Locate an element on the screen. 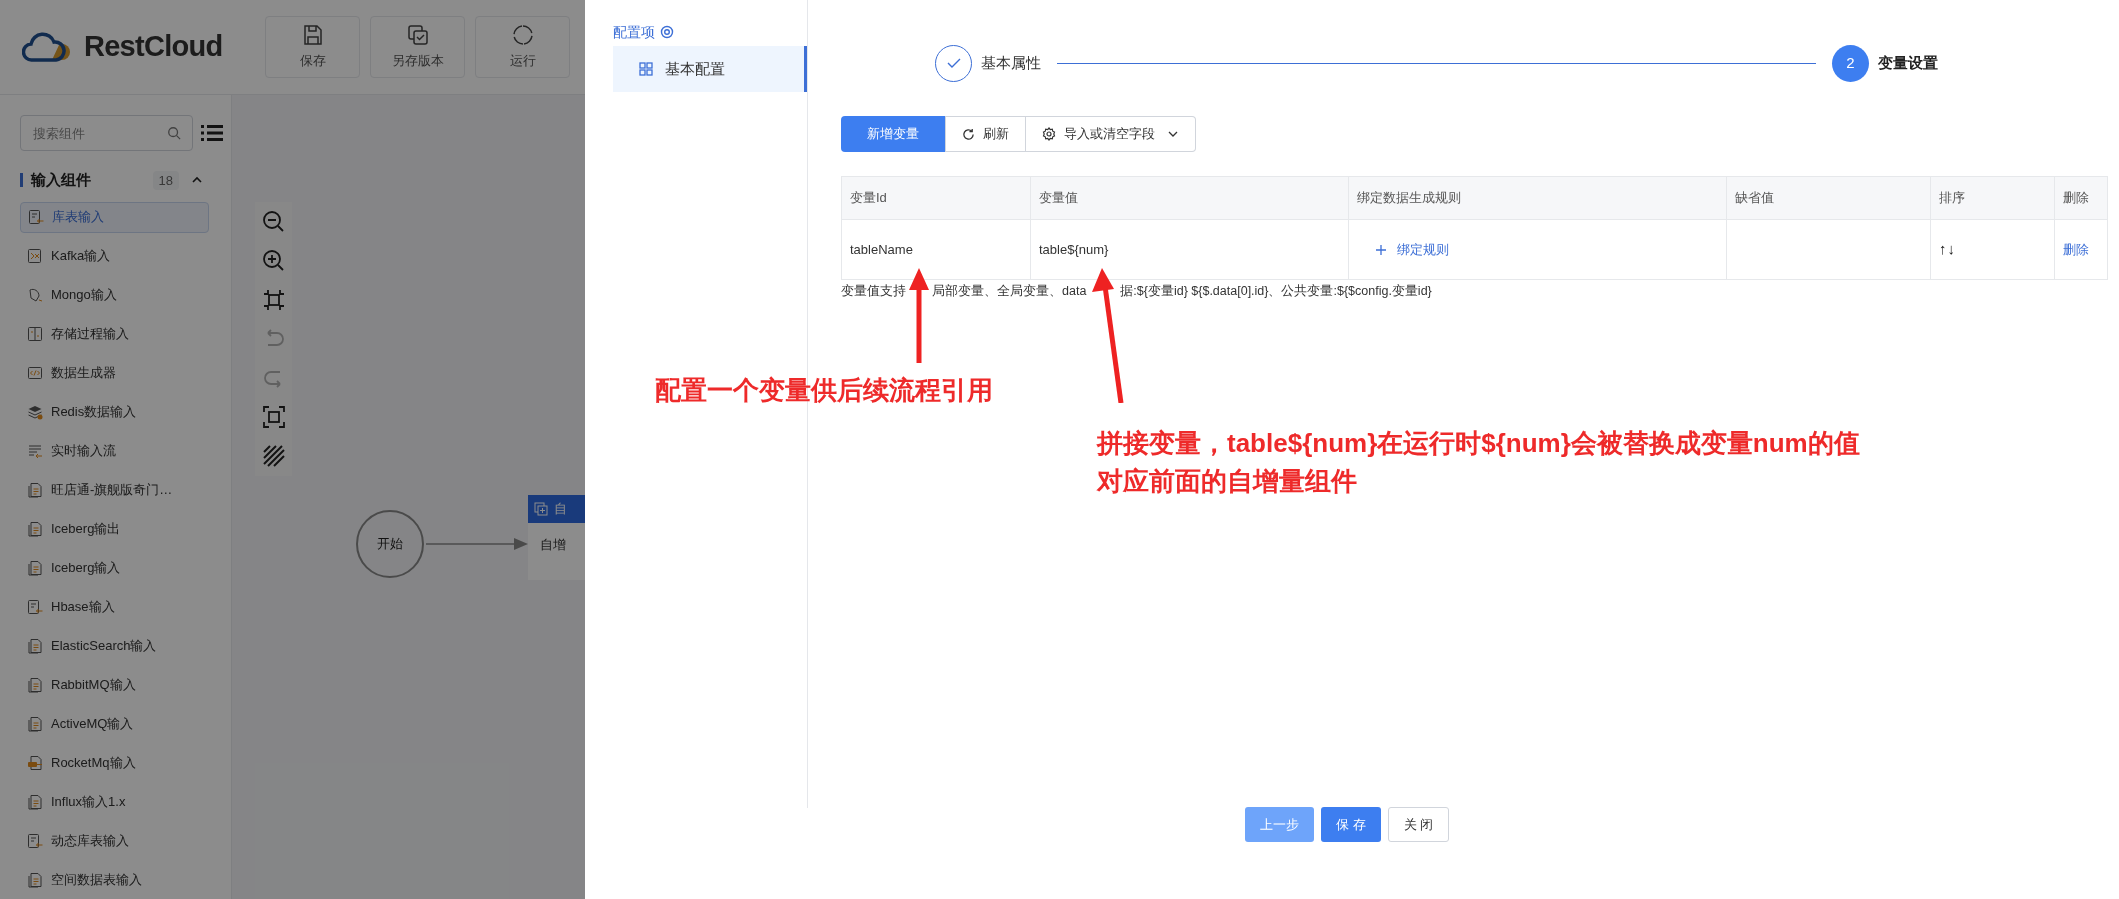 This screenshot has width=2119, height=899. lines-arrow-icon is located at coordinates (35, 451).